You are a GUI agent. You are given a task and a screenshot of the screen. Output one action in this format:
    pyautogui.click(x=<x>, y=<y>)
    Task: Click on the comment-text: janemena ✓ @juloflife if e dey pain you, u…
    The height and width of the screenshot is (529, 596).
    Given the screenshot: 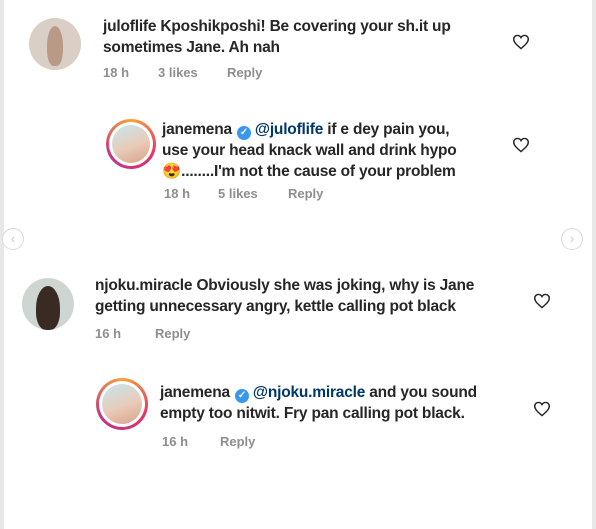 What is the action you would take?
    pyautogui.click(x=332, y=150)
    